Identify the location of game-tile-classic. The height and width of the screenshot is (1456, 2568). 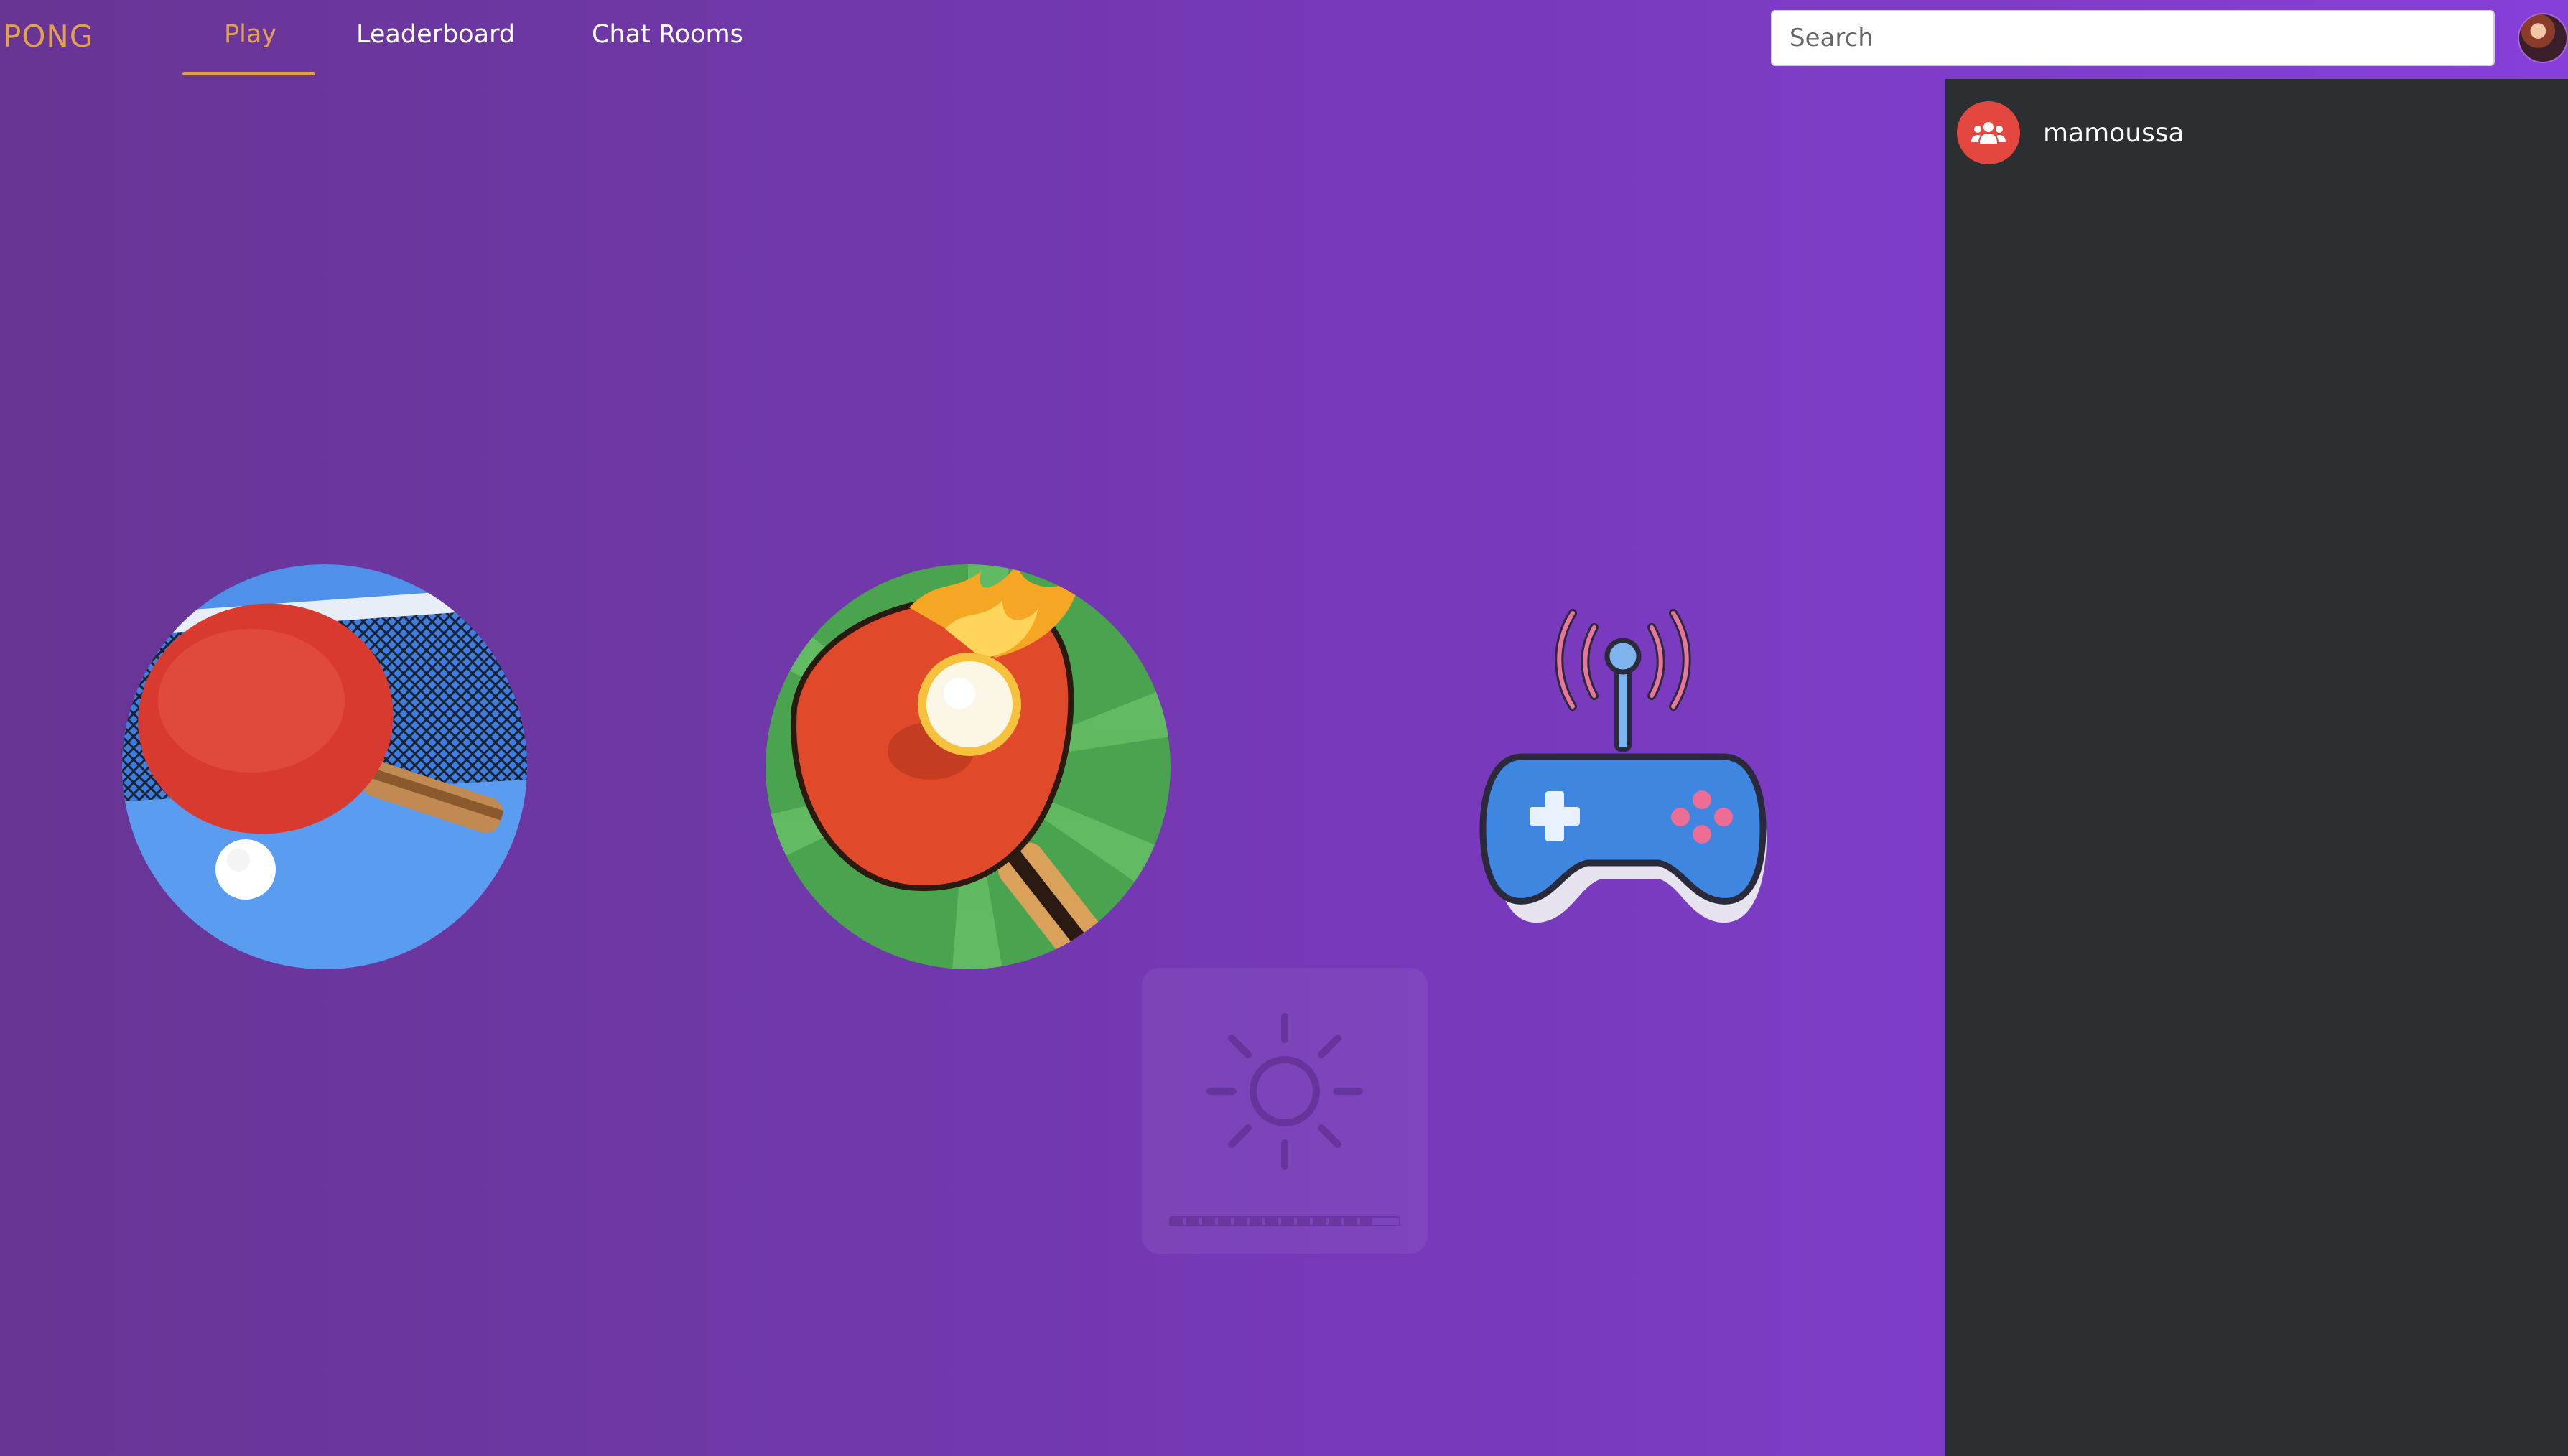
(324, 766).